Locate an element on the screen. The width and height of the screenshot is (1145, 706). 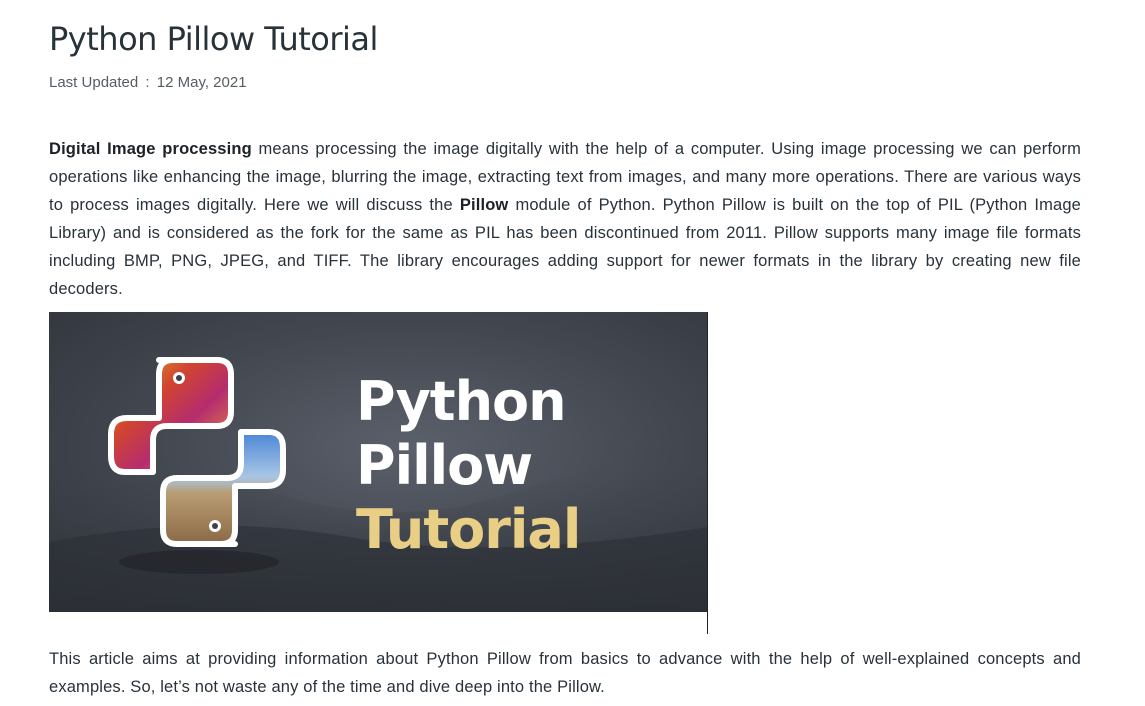
page-title: Python Pillow Tutorial is located at coordinates (213, 39).